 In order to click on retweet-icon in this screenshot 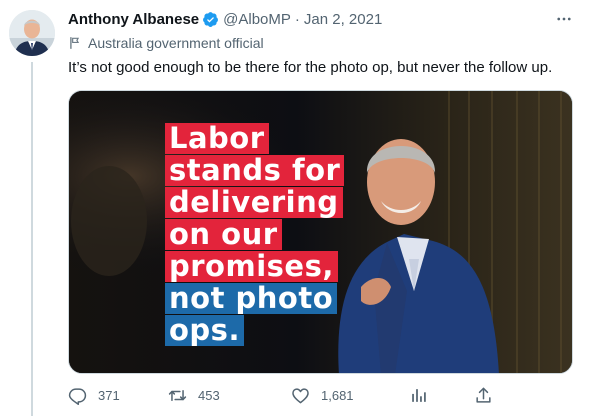, I will do `click(177, 395)`.